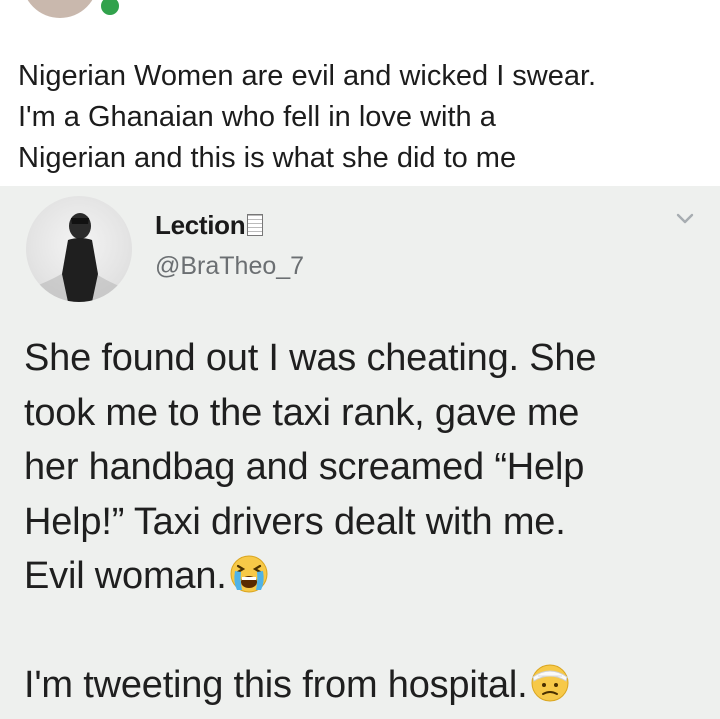 This screenshot has width=720, height=719. What do you see at coordinates (125, 576) in the screenshot?
I see `tweet-line: Evil woman.` at bounding box center [125, 576].